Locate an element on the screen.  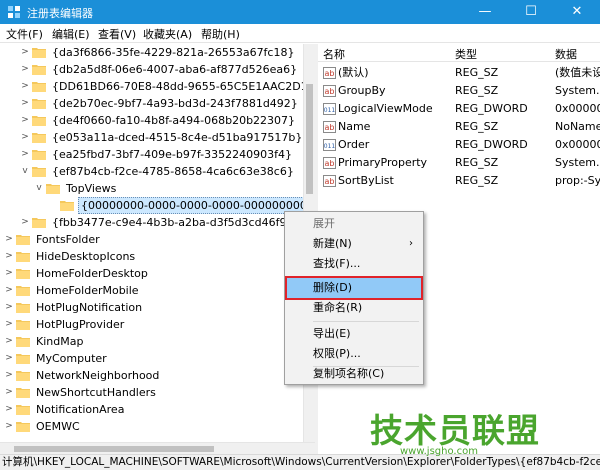
tree-node-label: KindMap is located at coordinates (60, 341).